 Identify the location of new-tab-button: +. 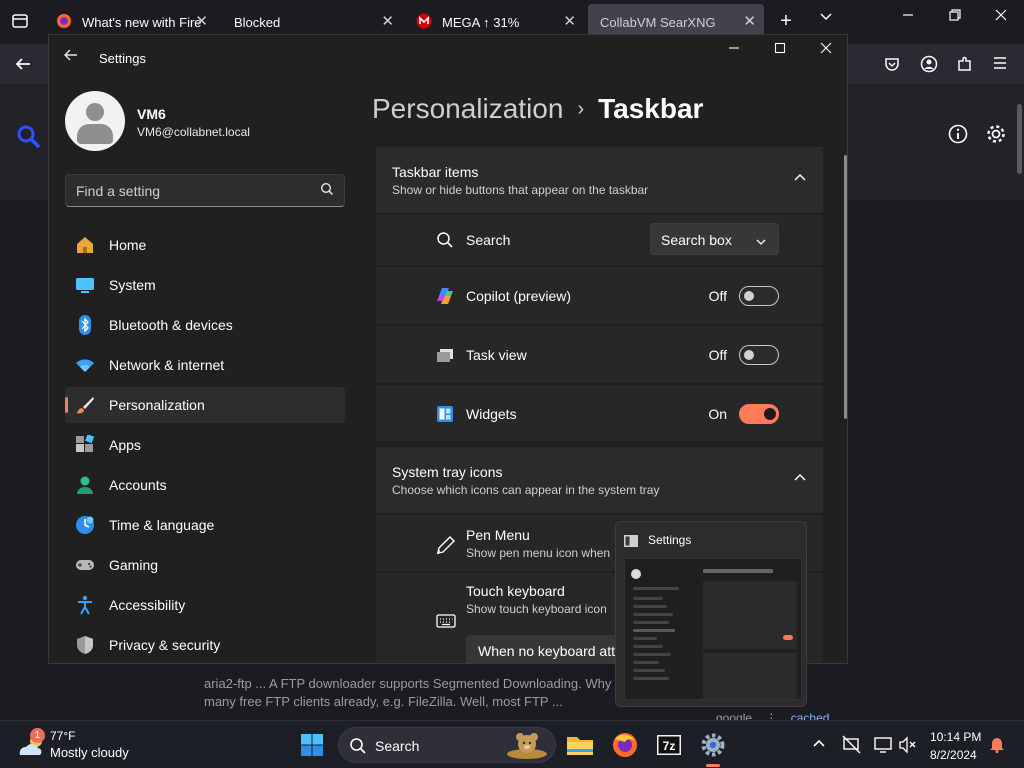
(786, 21).